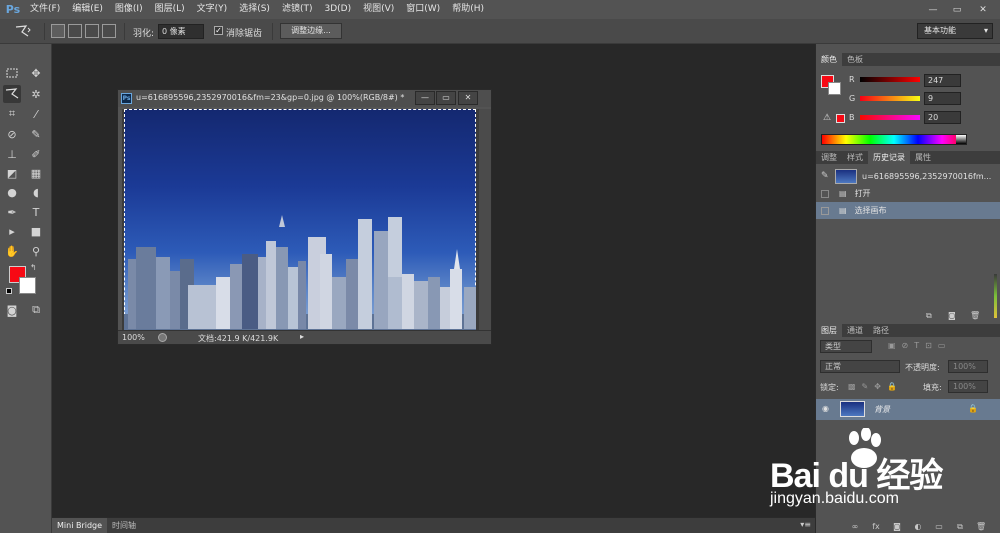 This screenshot has width=1000, height=533. What do you see at coordinates (855, 59) in the screenshot?
I see `tab-swatches: 色板` at bounding box center [855, 59].